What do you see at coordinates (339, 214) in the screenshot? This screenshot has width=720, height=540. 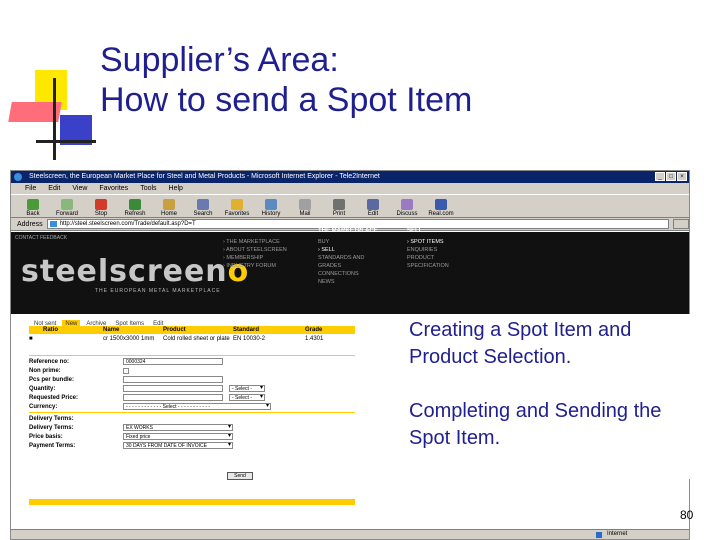 I see `print-label: Print` at bounding box center [339, 214].